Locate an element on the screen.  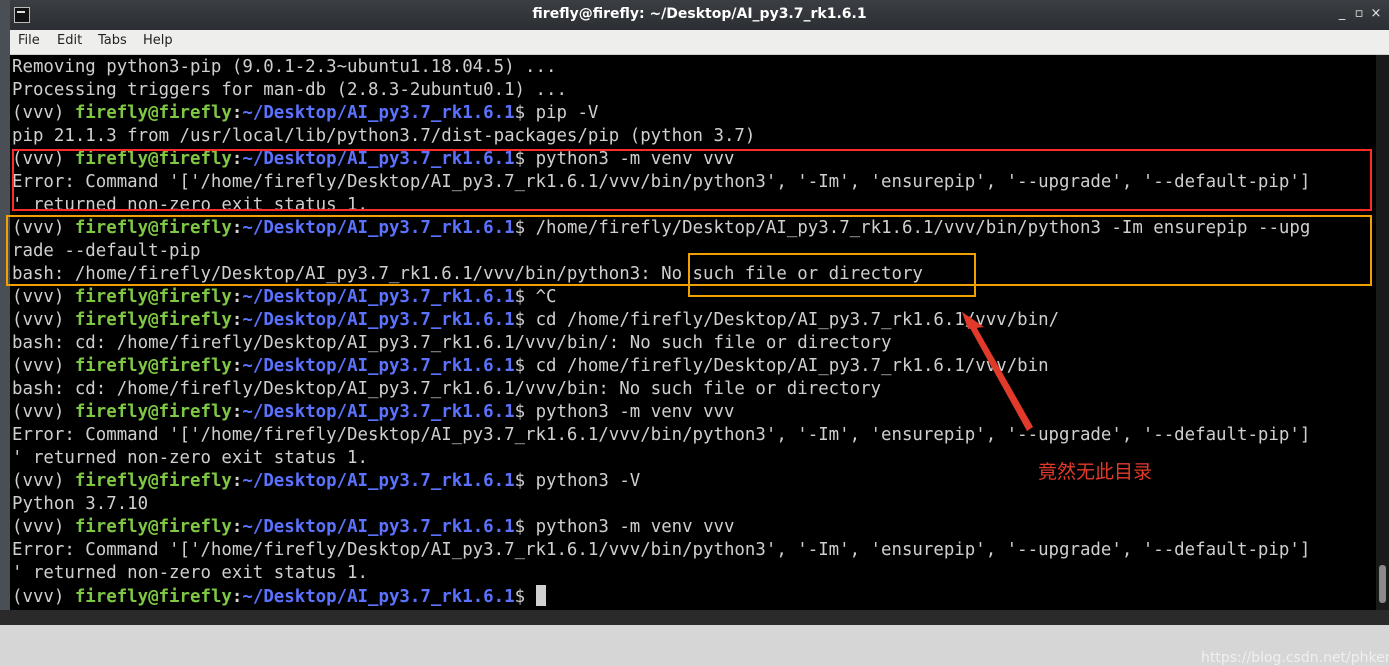
window-bottom-edge is located at coordinates (694, 617).